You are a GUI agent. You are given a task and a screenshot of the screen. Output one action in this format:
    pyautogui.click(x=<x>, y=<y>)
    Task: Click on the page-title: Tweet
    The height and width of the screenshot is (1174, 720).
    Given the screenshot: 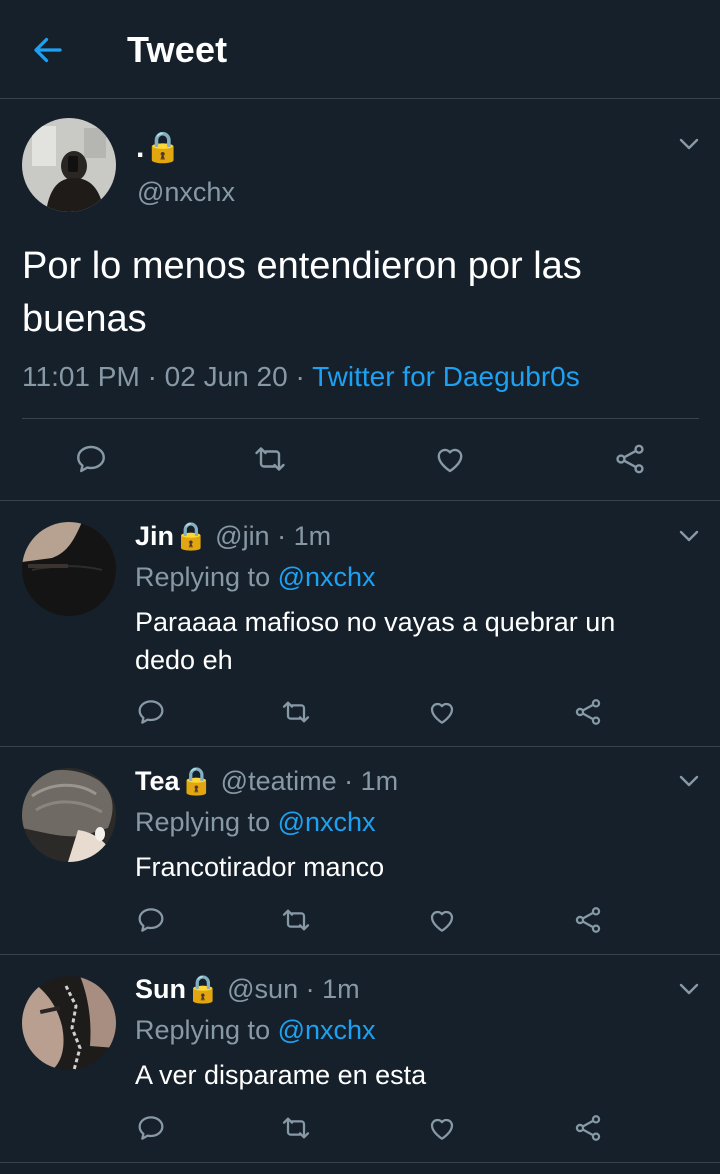 What is the action you would take?
    pyautogui.click(x=177, y=49)
    